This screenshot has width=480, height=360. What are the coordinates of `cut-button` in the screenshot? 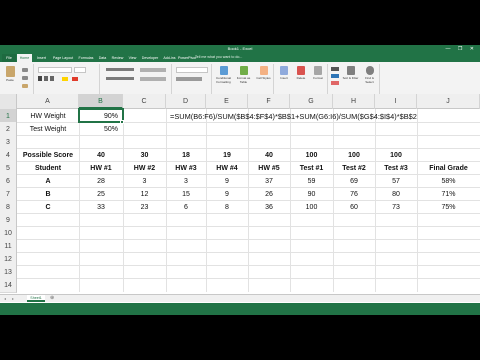 It's located at (25, 70).